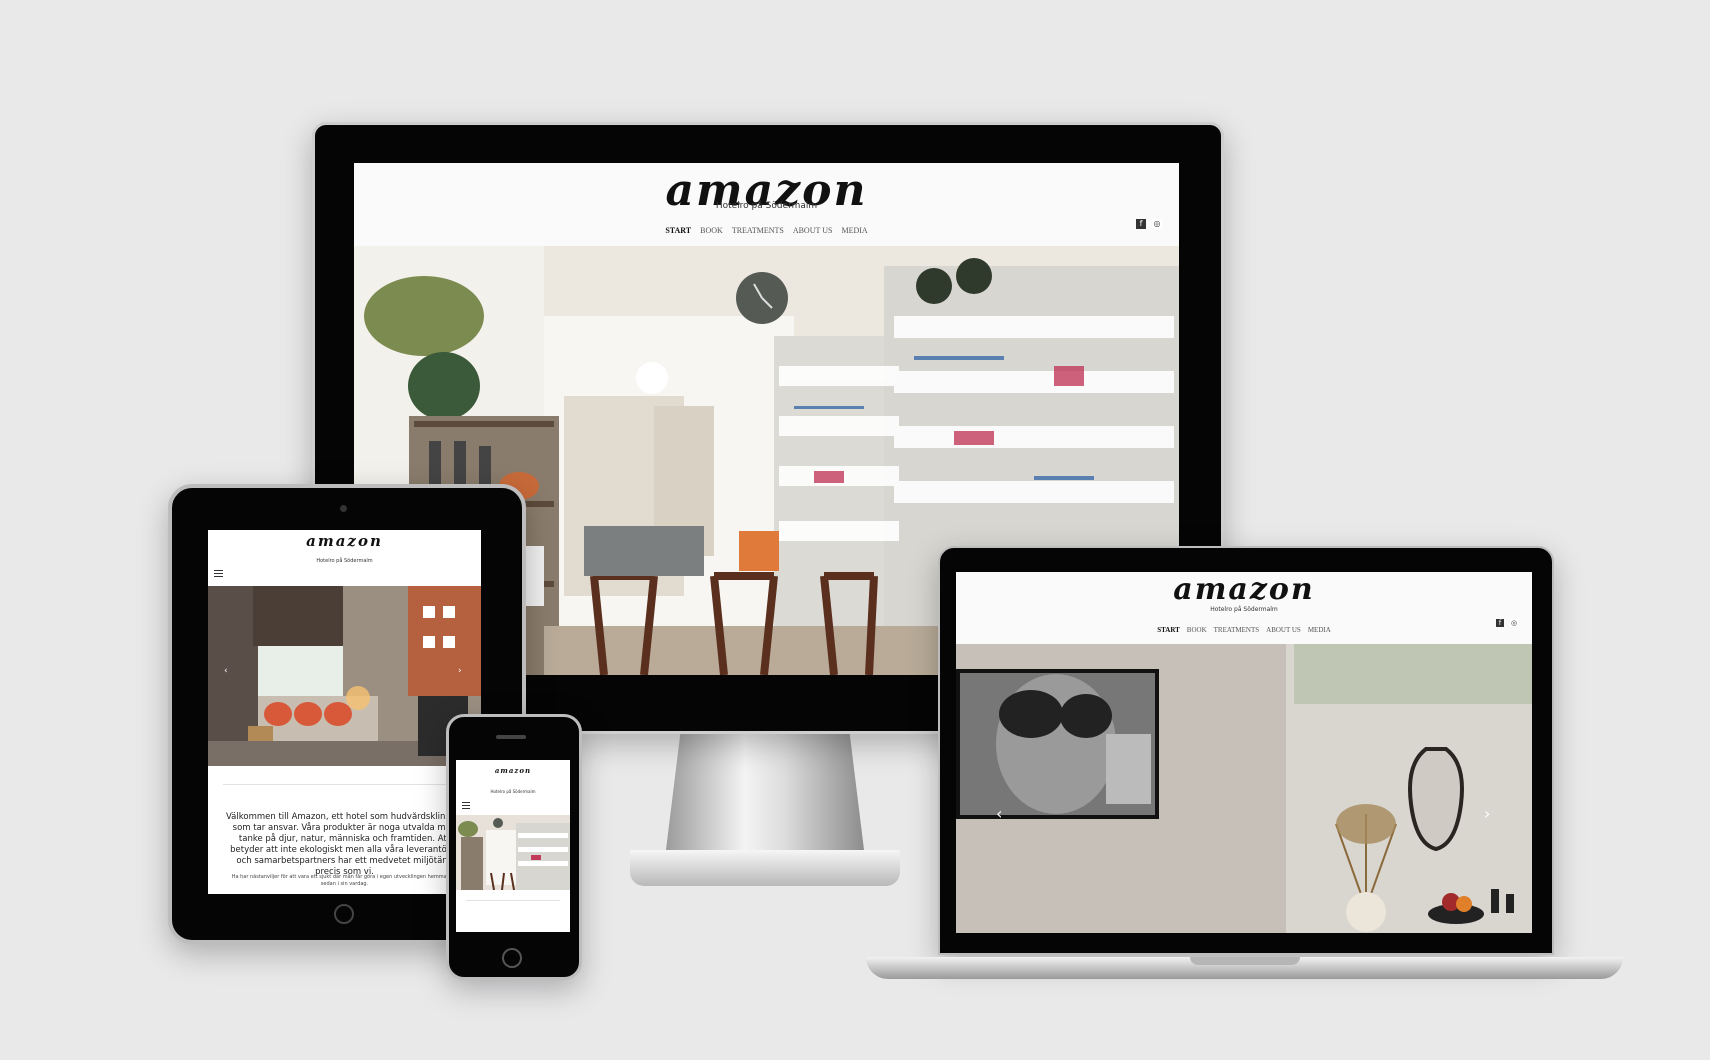 This screenshot has width=1710, height=1060. I want to click on phone-logo: amazon, so click(513, 770).